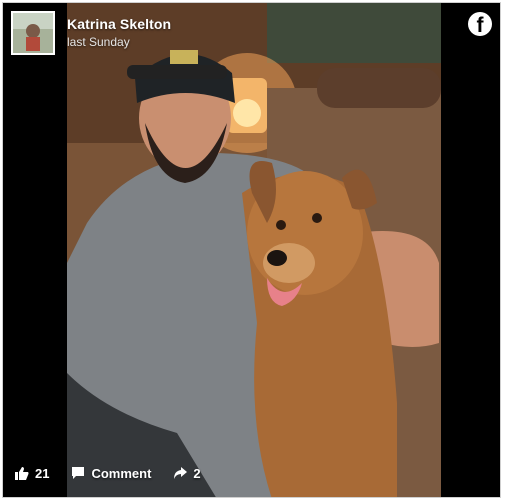 The image size is (506, 504). I want to click on share-arrow-icon, so click(180, 473).